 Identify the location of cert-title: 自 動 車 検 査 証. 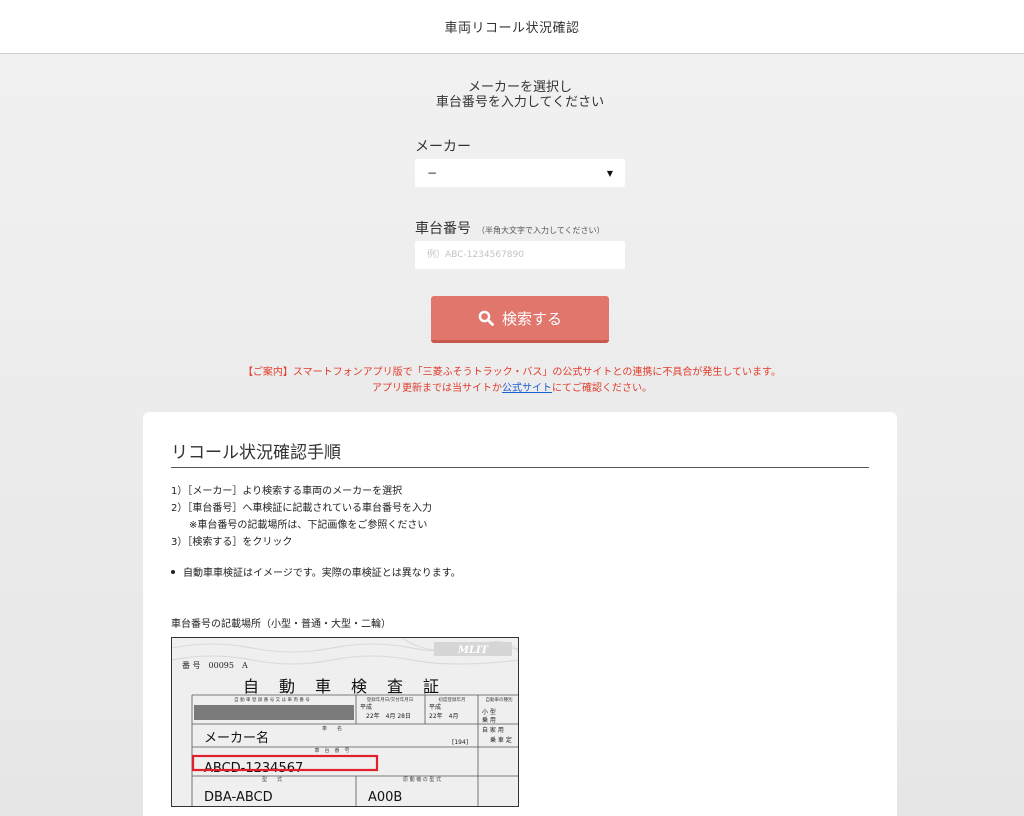
(342, 686).